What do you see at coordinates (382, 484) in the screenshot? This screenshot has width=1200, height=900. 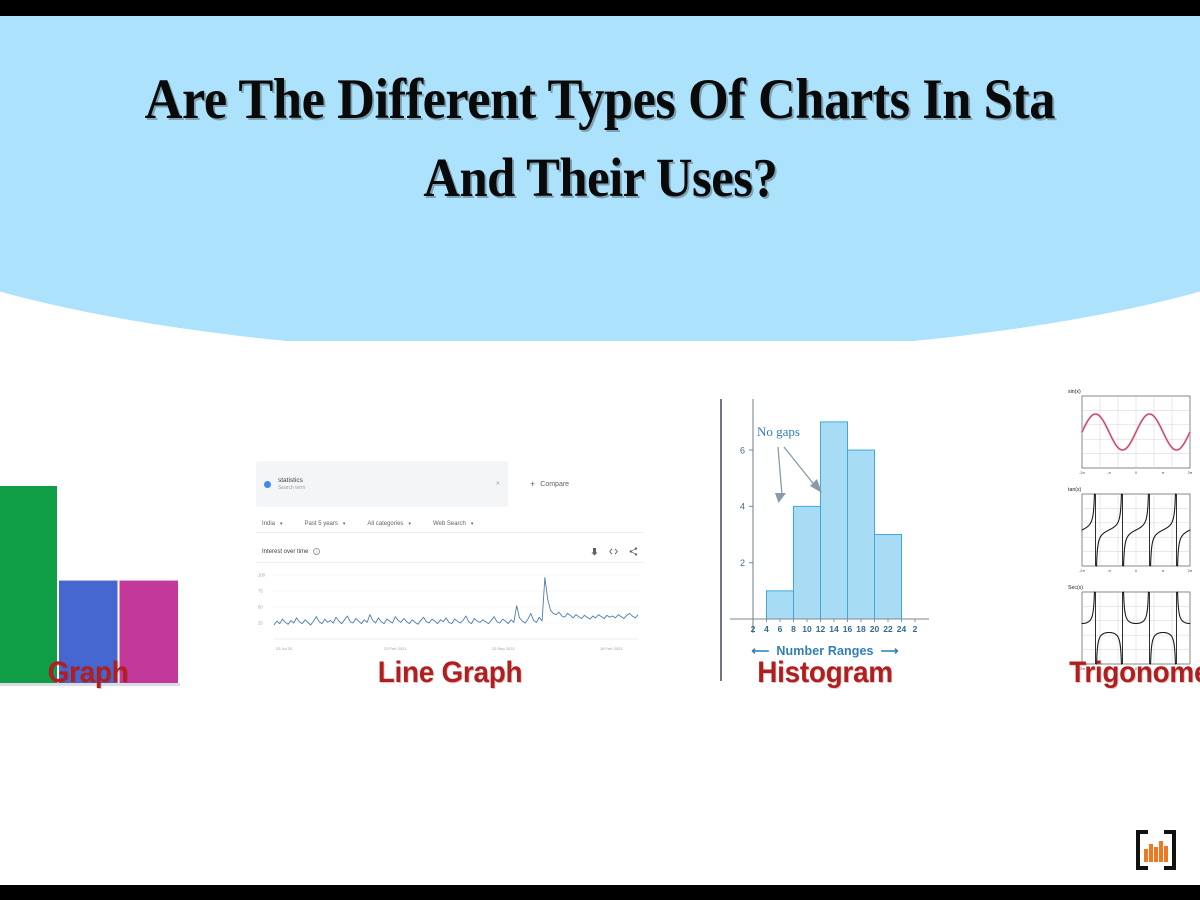 I see `search-term-chip: statistics Search term ×` at bounding box center [382, 484].